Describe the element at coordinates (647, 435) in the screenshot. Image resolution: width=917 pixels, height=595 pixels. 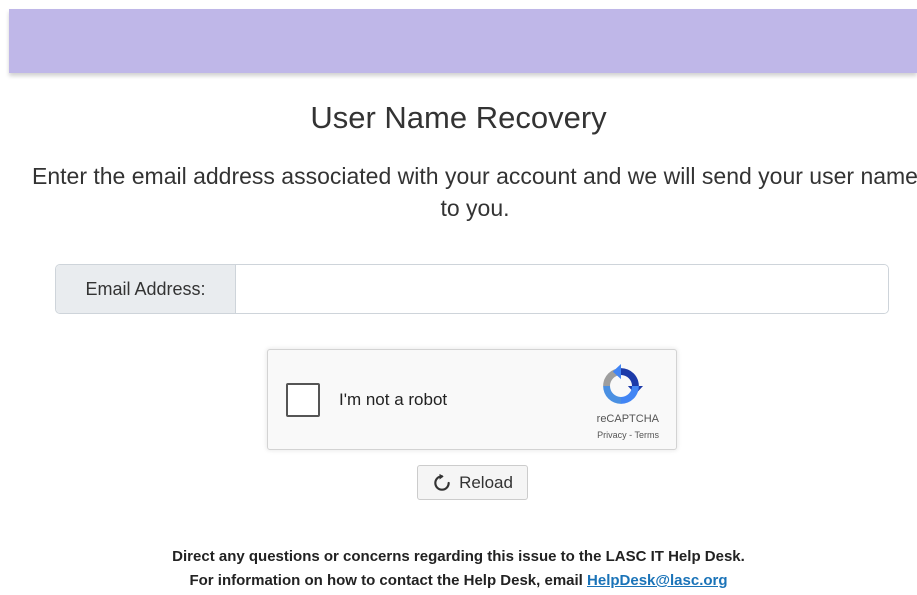
I see `recaptcha-terms-link: Terms` at that location.